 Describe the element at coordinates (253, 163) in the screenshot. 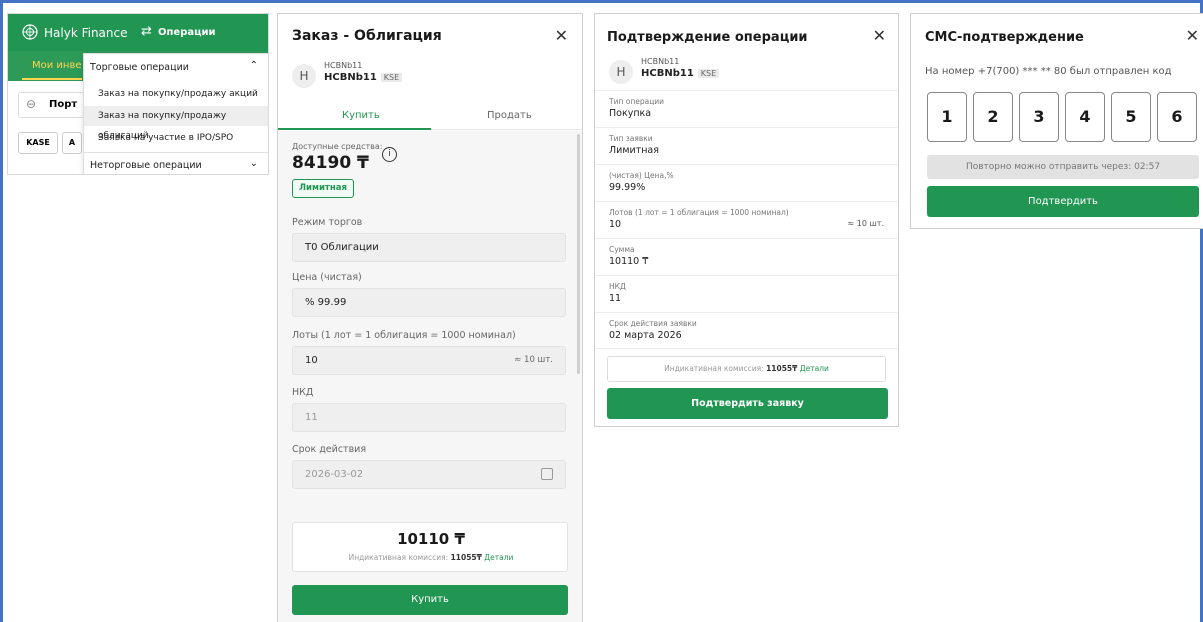

I see `chevron-down-icon: ⌄` at that location.